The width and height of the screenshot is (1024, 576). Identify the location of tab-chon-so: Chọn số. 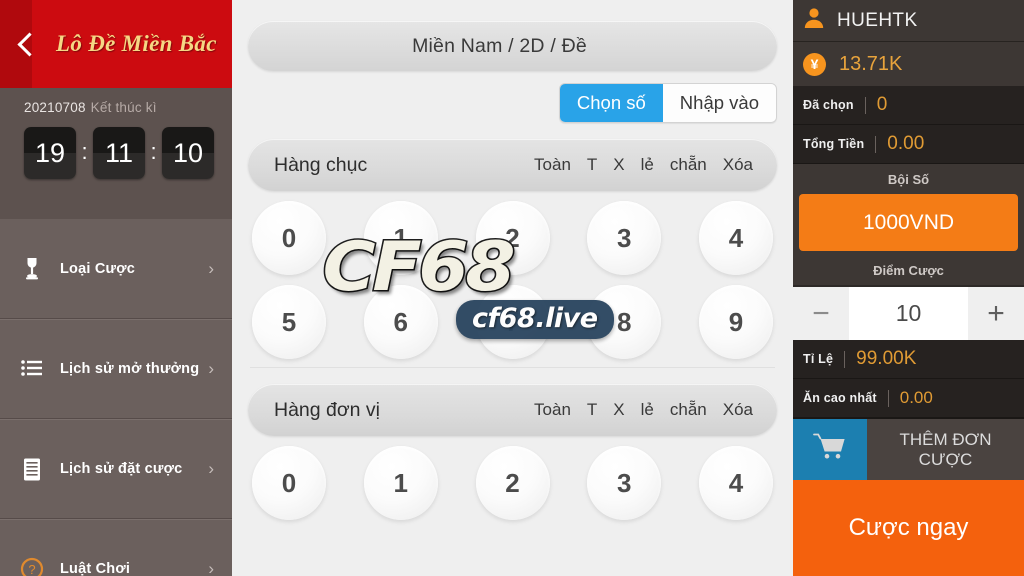
(611, 103).